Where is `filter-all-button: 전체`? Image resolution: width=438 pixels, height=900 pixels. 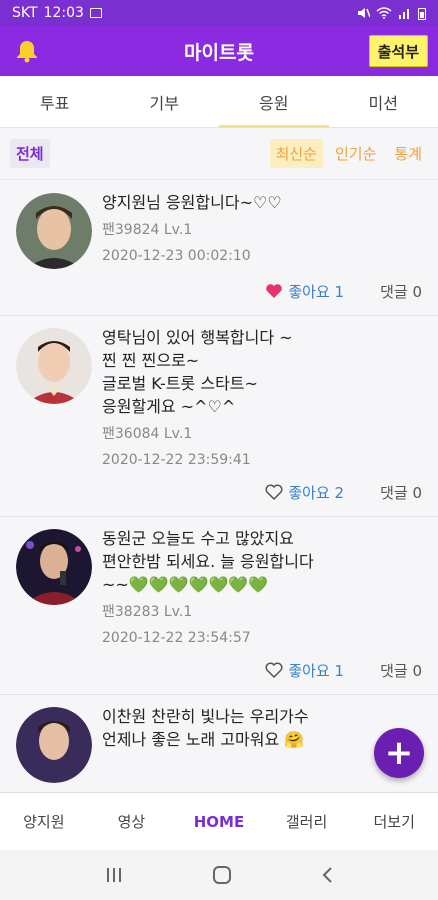 filter-all-button: 전체 is located at coordinates (30, 153).